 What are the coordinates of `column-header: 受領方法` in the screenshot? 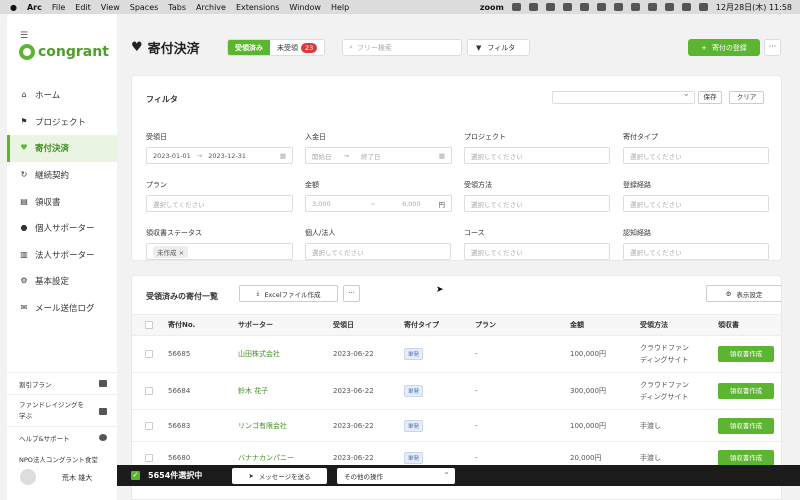 It's located at (654, 325).